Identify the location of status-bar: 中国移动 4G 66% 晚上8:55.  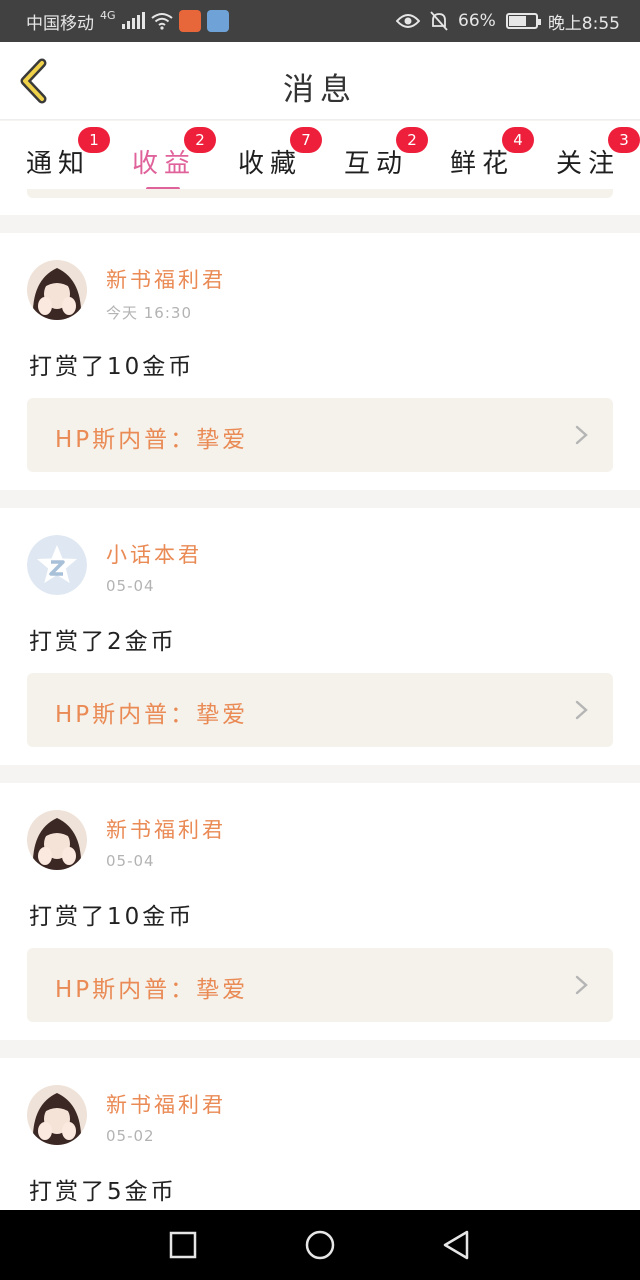
(320, 21).